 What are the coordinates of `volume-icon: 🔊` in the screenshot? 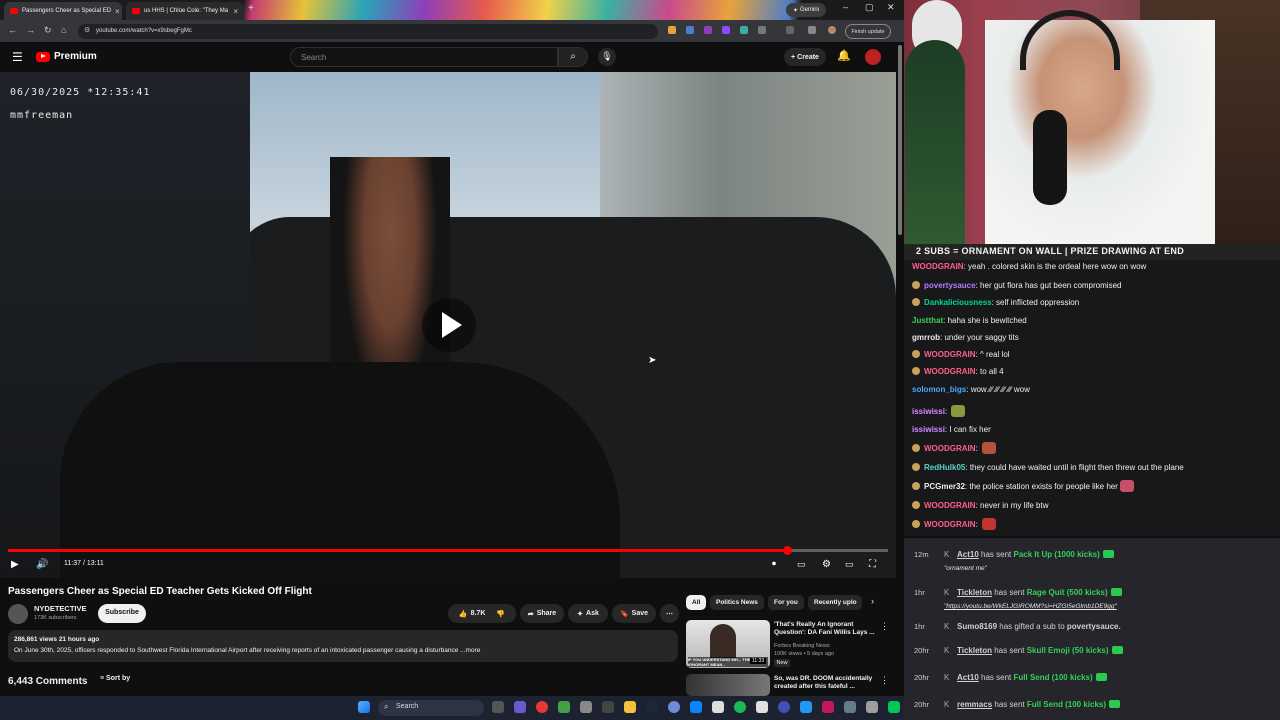 It's located at (42, 564).